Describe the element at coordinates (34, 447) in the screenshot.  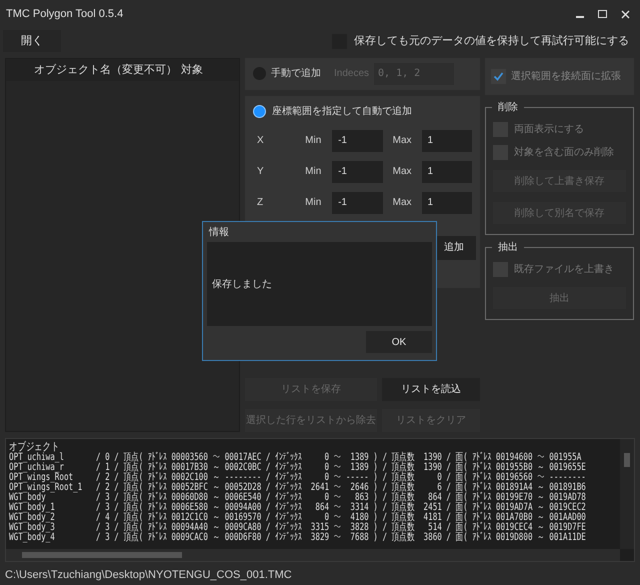
I see `log-header: オブジェクト` at that location.